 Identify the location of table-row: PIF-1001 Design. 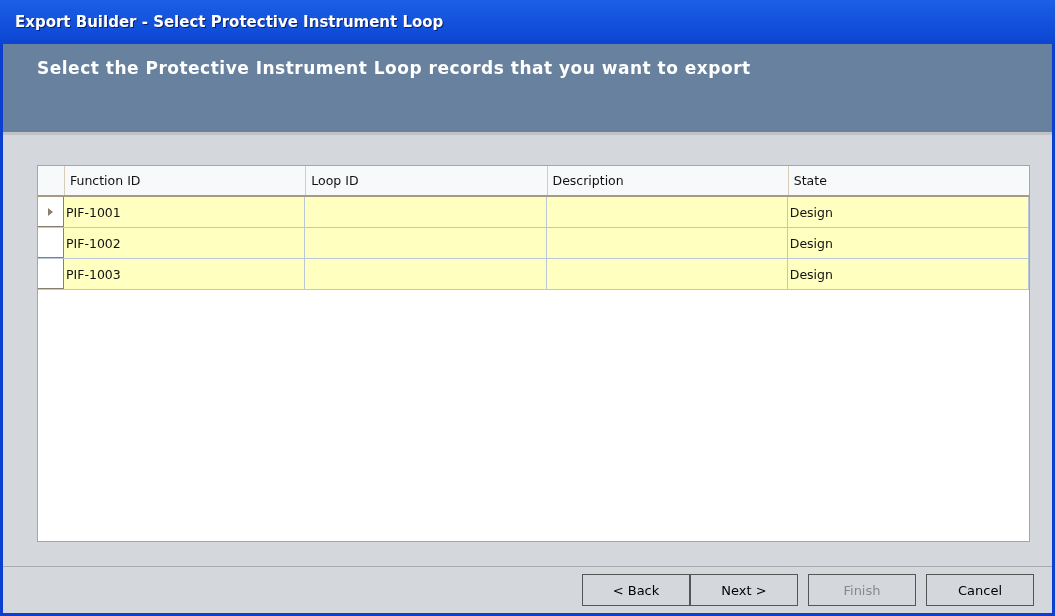
(533, 212).